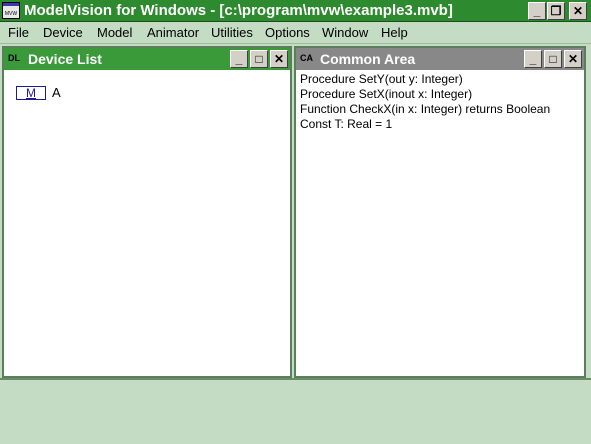 This screenshot has width=591, height=444. I want to click on menu-file: File, so click(18, 33).